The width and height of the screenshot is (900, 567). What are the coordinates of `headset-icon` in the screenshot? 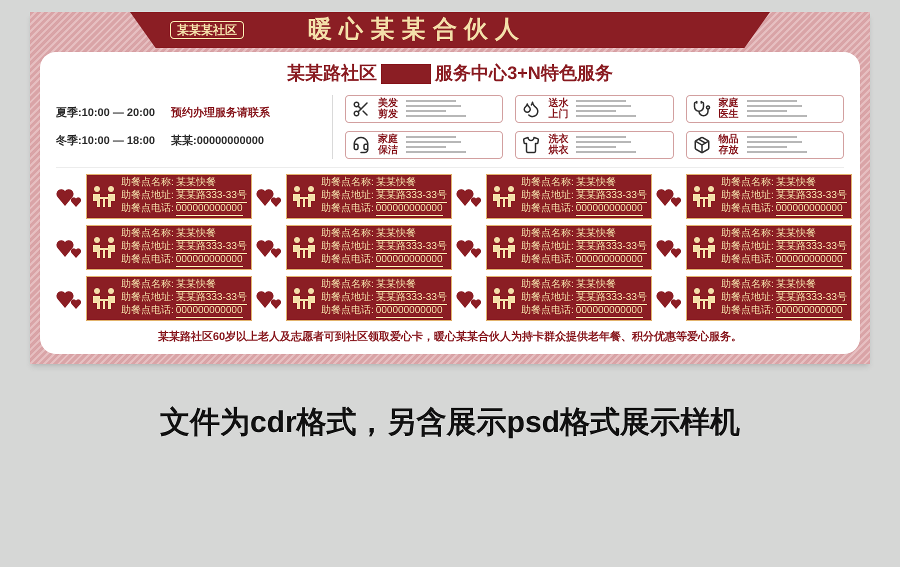 It's located at (361, 145).